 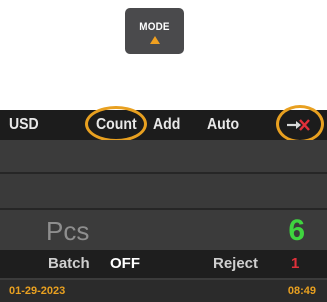 What do you see at coordinates (68, 231) in the screenshot?
I see `pcs-label: Pcs` at bounding box center [68, 231].